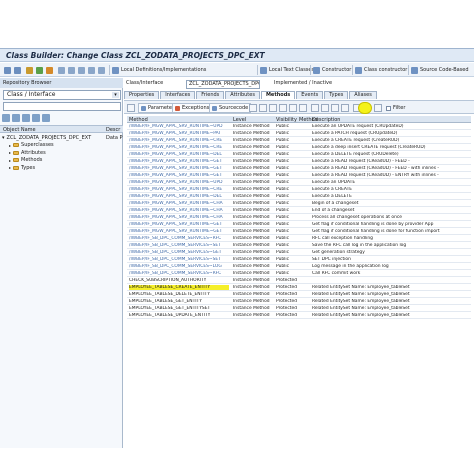 The width and height of the screenshot is (474, 474). Describe the element at coordinates (7, 70) in the screenshot. I see `back-button` at that location.